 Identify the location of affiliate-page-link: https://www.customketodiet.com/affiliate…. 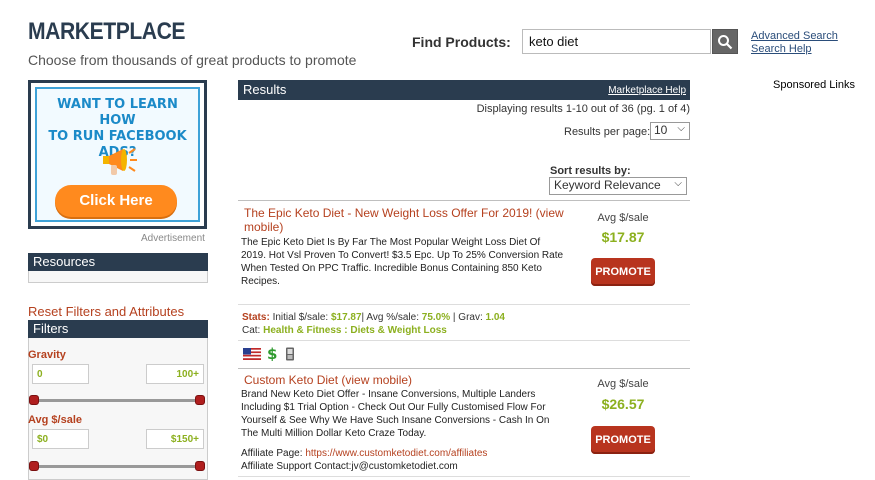
(396, 453).